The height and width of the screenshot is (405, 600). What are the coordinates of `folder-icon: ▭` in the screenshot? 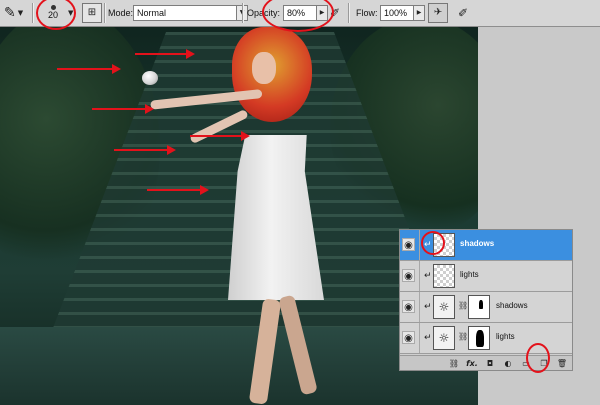 It's located at (526, 363).